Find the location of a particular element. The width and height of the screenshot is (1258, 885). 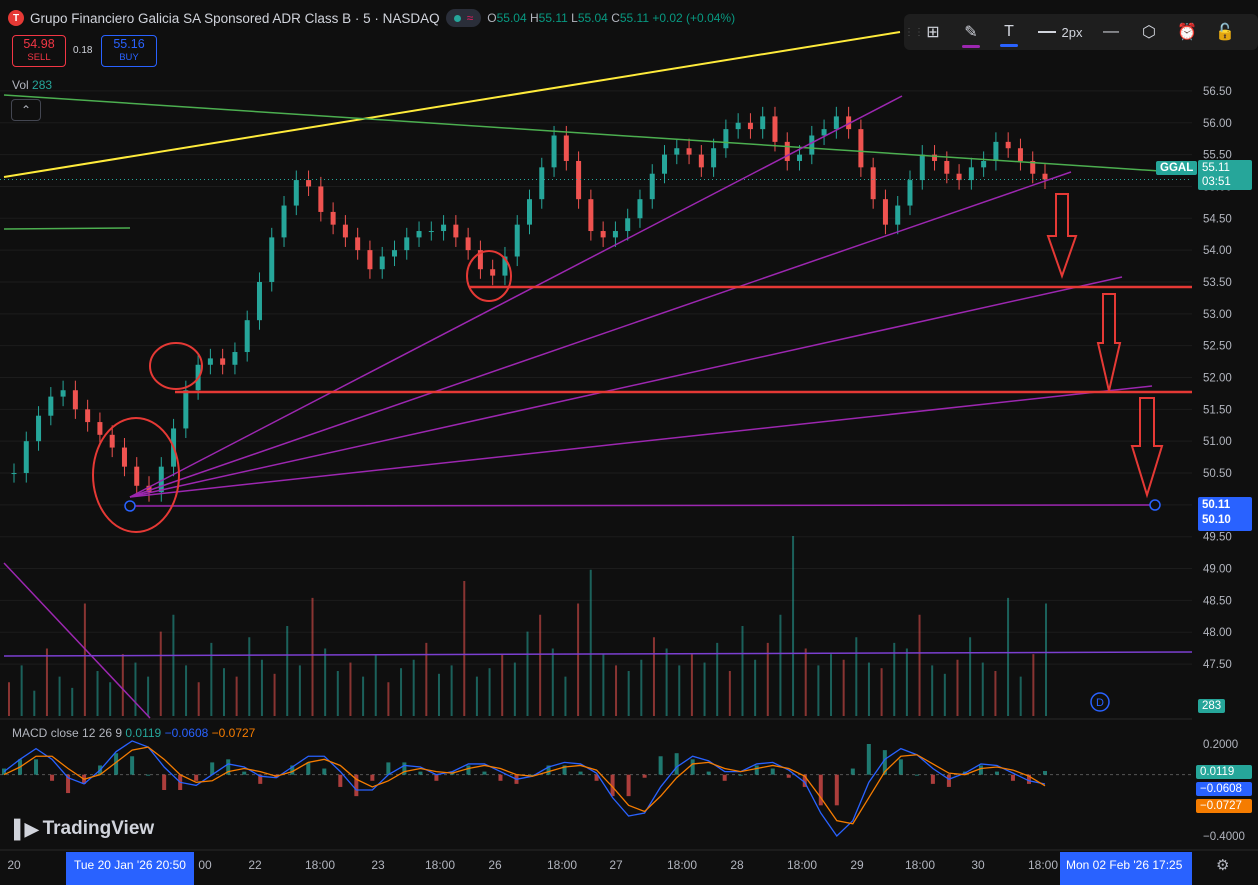

settings-hex-icon: ⬡ is located at coordinates (1149, 32).